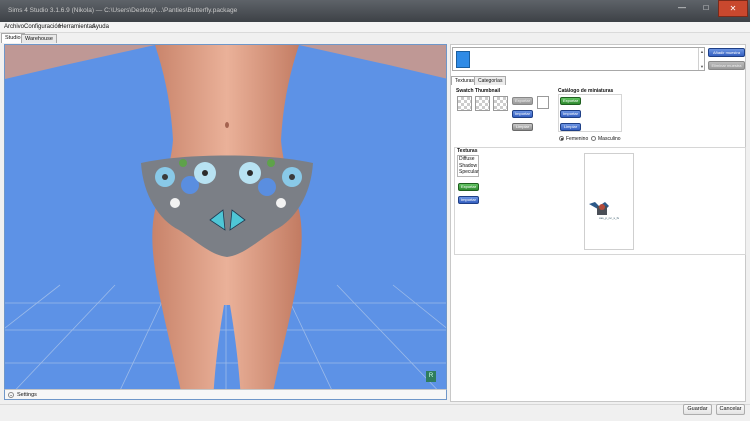 Image resolution: width=750 pixels, height=421 pixels. I want to click on menu-archivo: Archivo, so click(14, 27).